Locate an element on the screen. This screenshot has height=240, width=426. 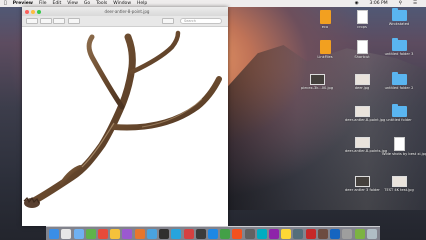
menu-tools: Tools is located at coordinates (101, 3).